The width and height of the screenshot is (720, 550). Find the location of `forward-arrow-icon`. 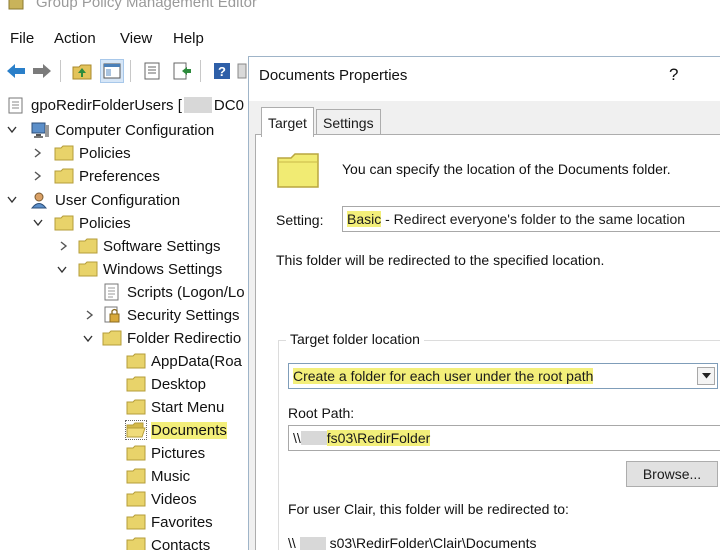

forward-arrow-icon is located at coordinates (42, 71).